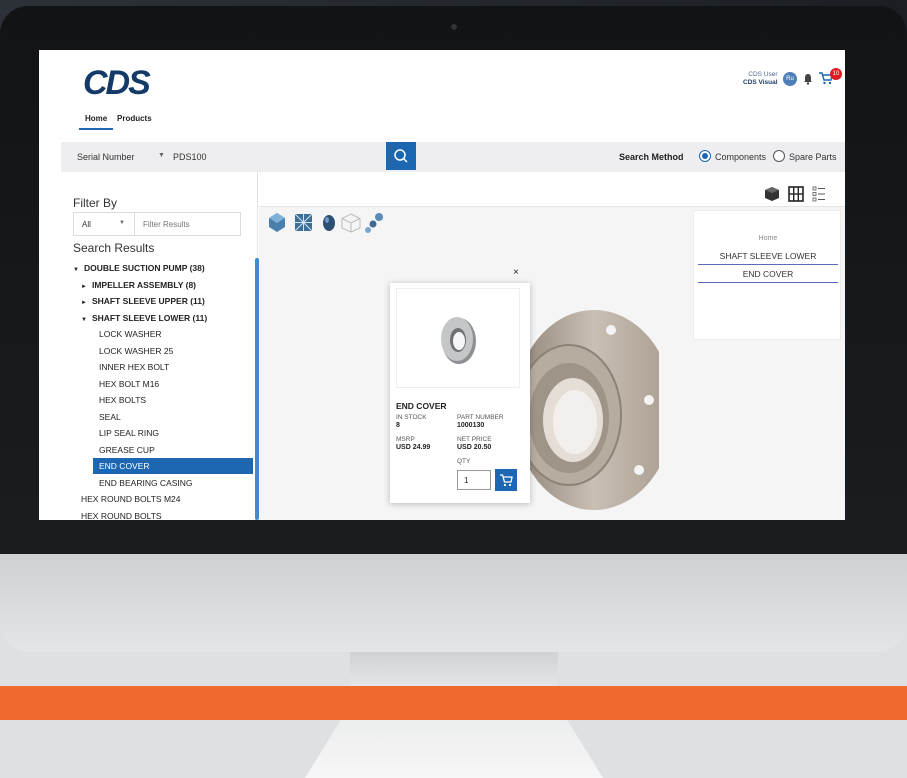  What do you see at coordinates (474, 447) in the screenshot?
I see `net-price-value: USD 20.50` at bounding box center [474, 447].